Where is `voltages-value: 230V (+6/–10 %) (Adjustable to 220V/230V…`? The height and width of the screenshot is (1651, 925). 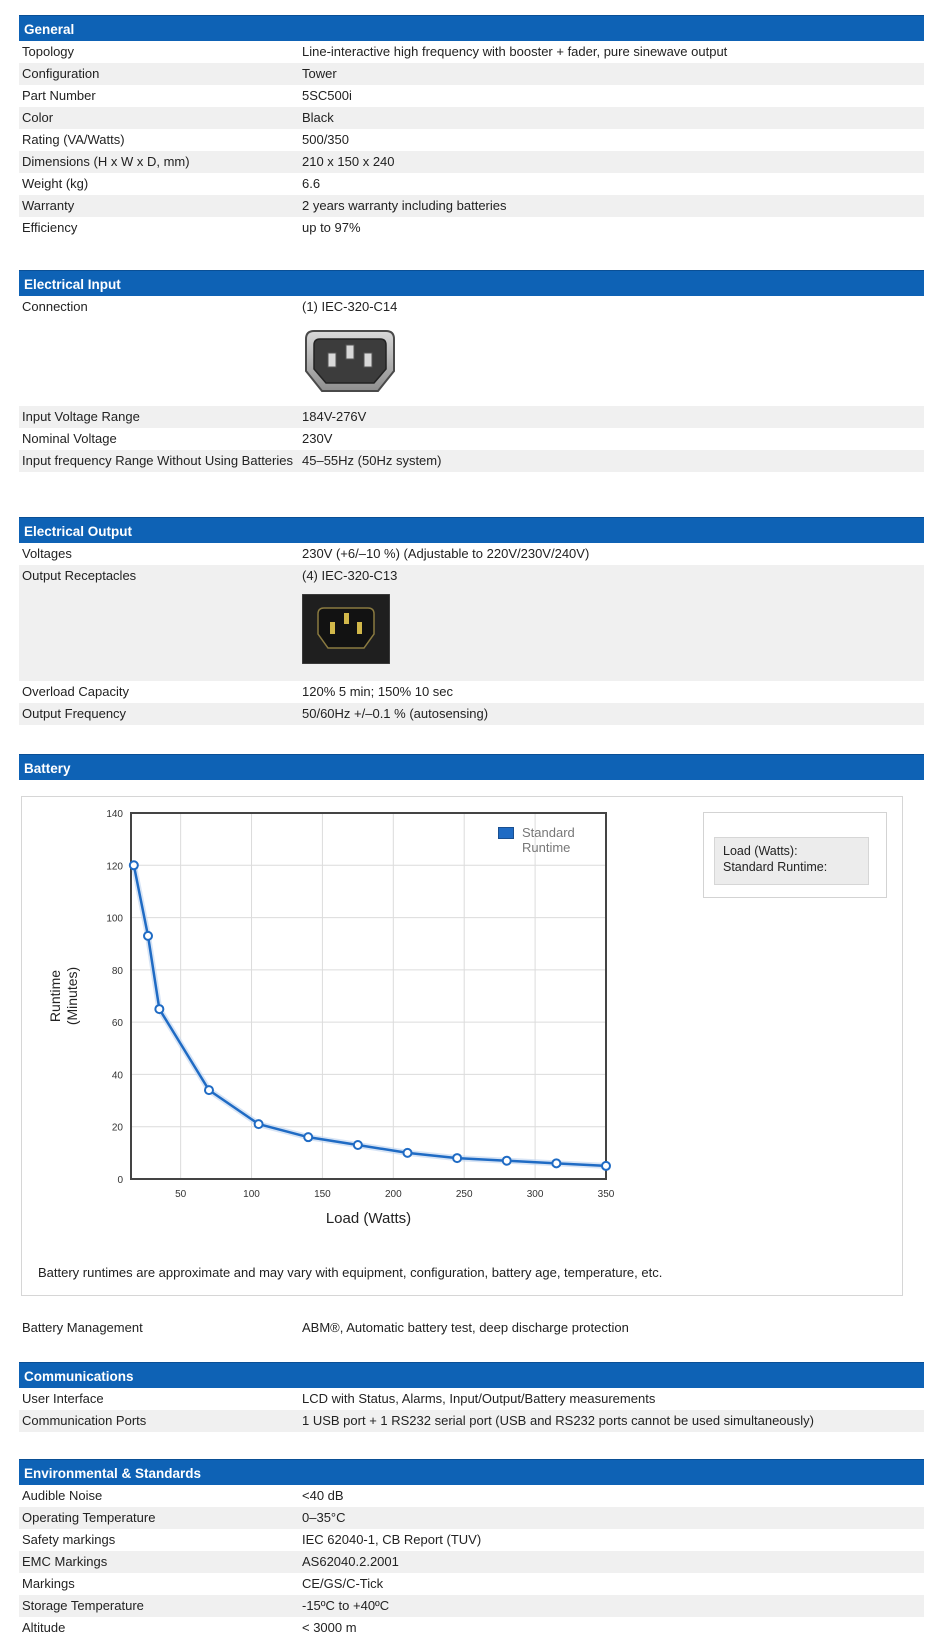
voltages-value: 230V (+6/–10 %) (Adjustable to 220V/230V… is located at coordinates (446, 553).